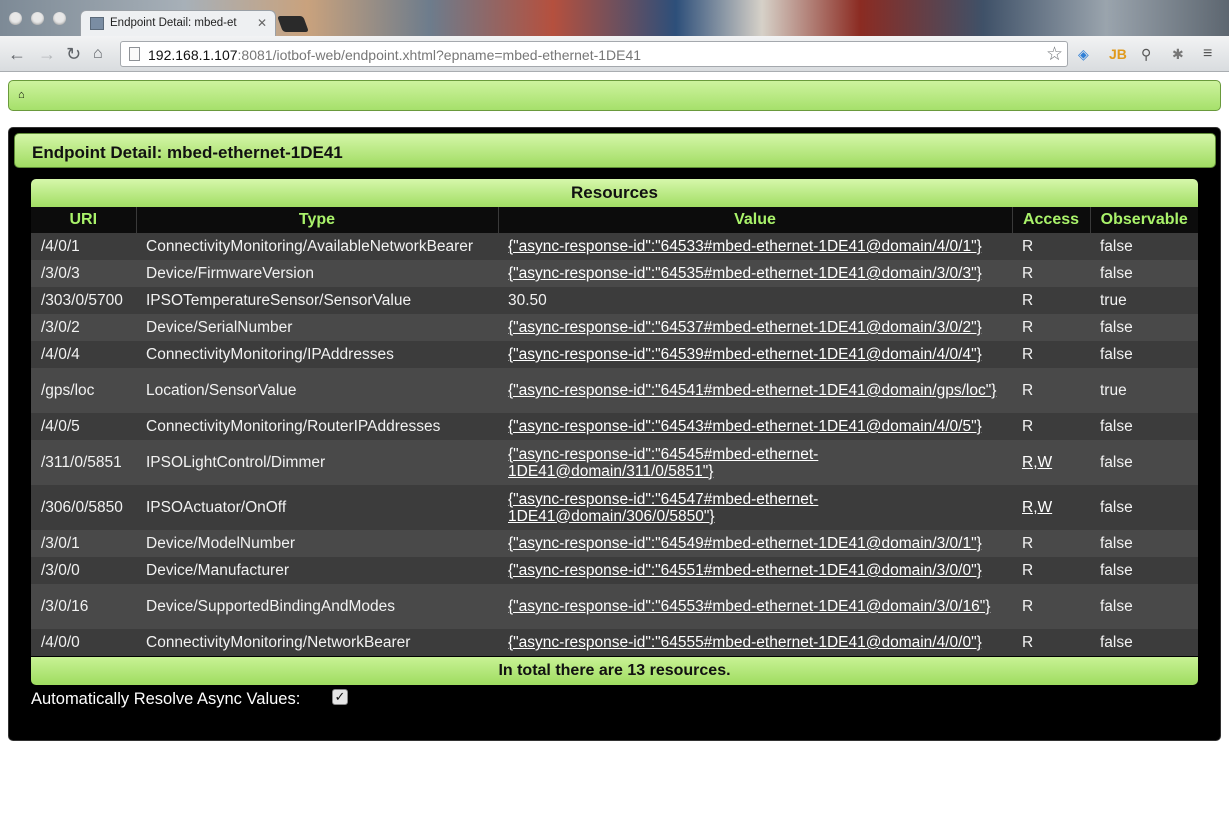  What do you see at coordinates (317, 426) in the screenshot?
I see `type-cell: ConnectivityMonitoring/RouterIPAddresses` at bounding box center [317, 426].